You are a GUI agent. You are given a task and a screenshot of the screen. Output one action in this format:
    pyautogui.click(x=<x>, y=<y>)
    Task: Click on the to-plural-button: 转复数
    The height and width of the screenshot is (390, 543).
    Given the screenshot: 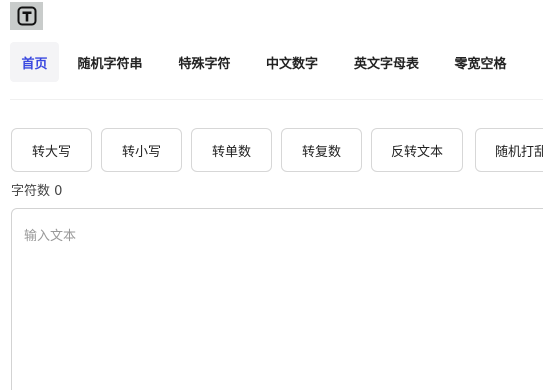 What is the action you would take?
    pyautogui.click(x=321, y=150)
    